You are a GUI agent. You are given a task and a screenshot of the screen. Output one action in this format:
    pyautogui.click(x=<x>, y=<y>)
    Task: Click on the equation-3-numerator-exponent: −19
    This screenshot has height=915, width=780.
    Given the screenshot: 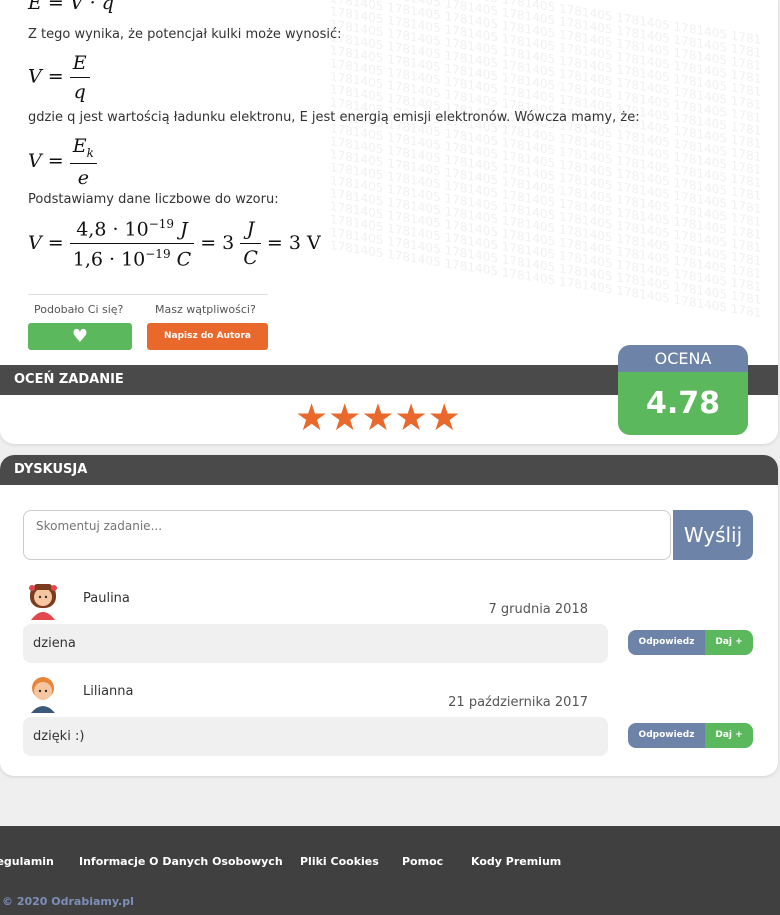 What is the action you would take?
    pyautogui.click(x=161, y=224)
    